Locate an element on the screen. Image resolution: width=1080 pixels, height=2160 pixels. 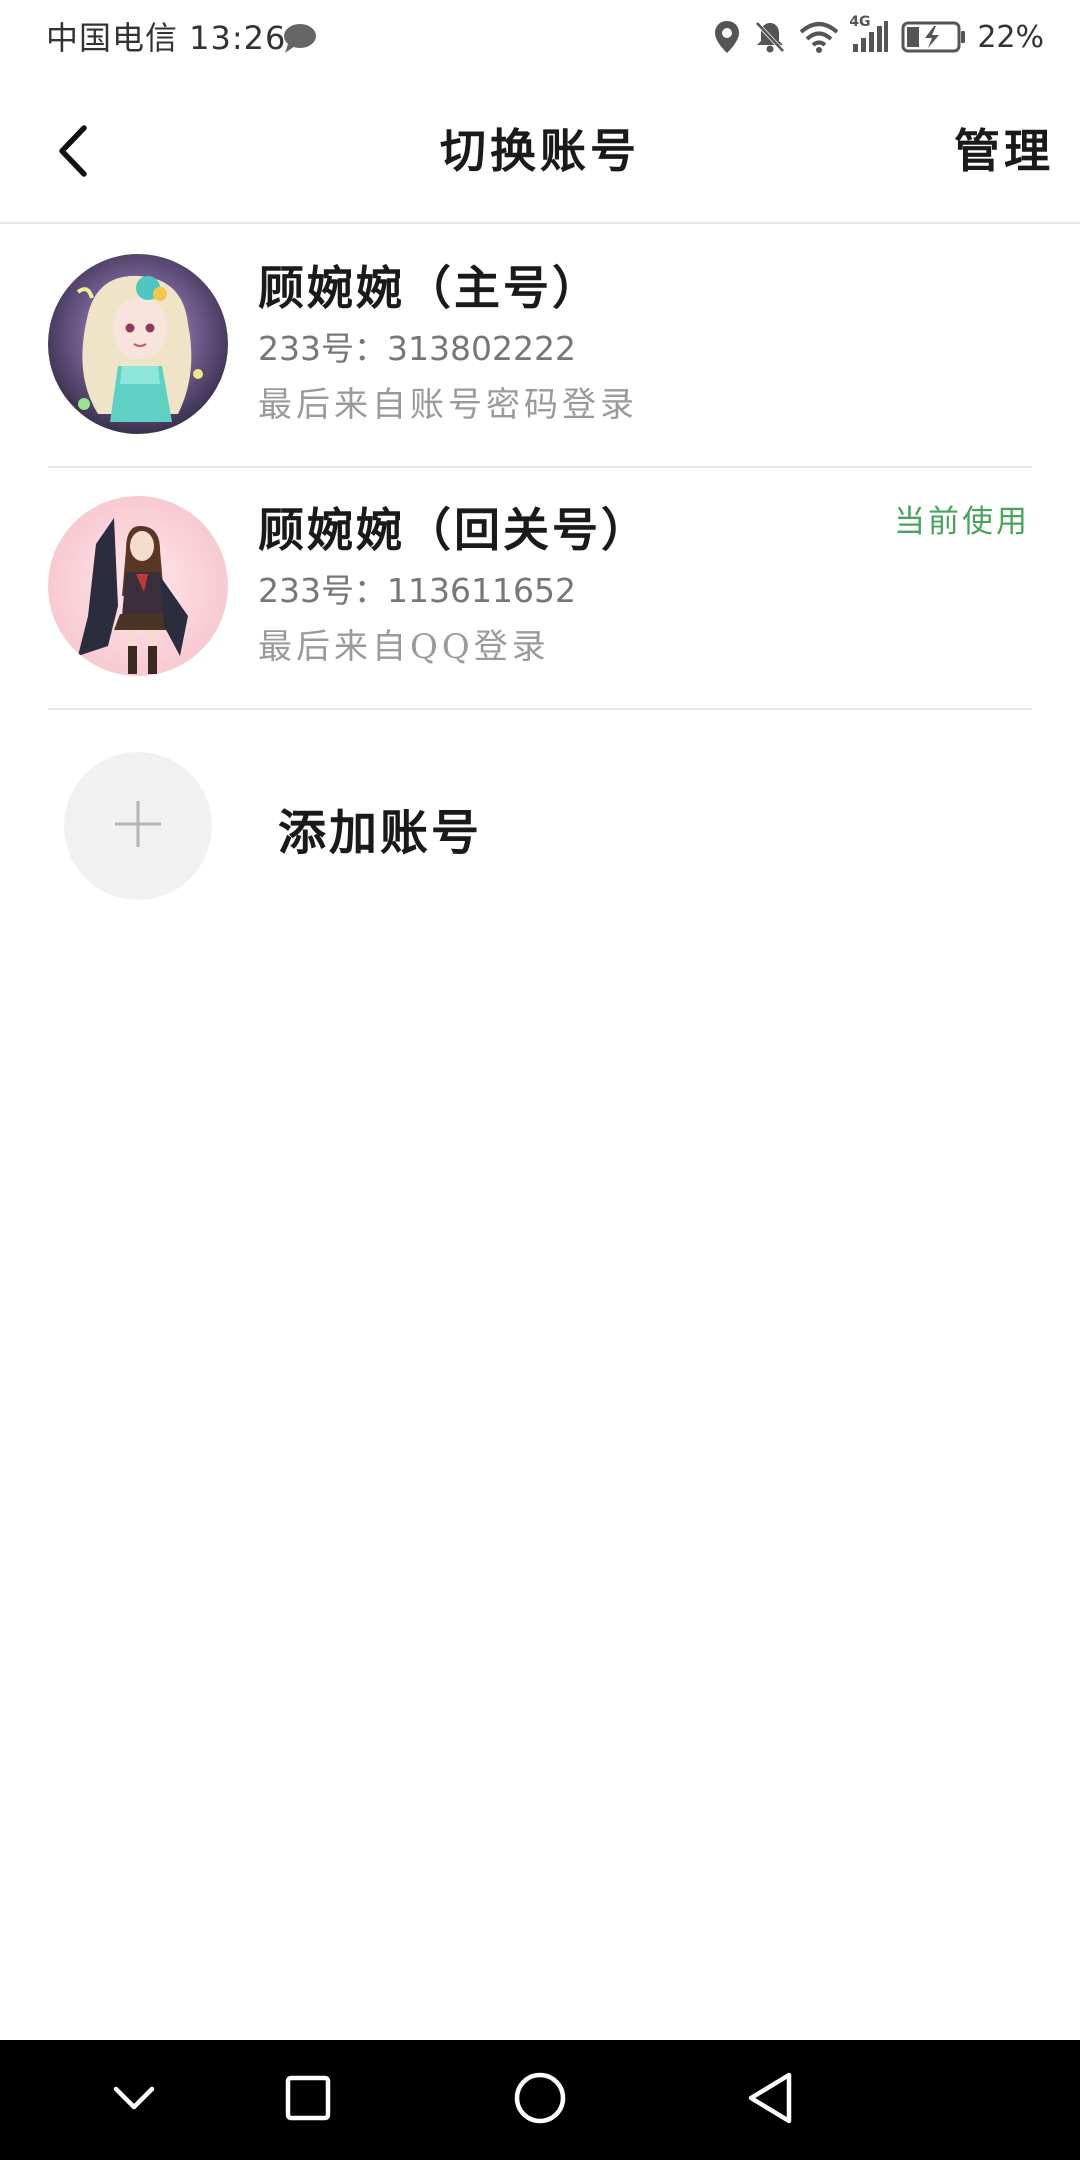
plus-icon is located at coordinates (138, 826).